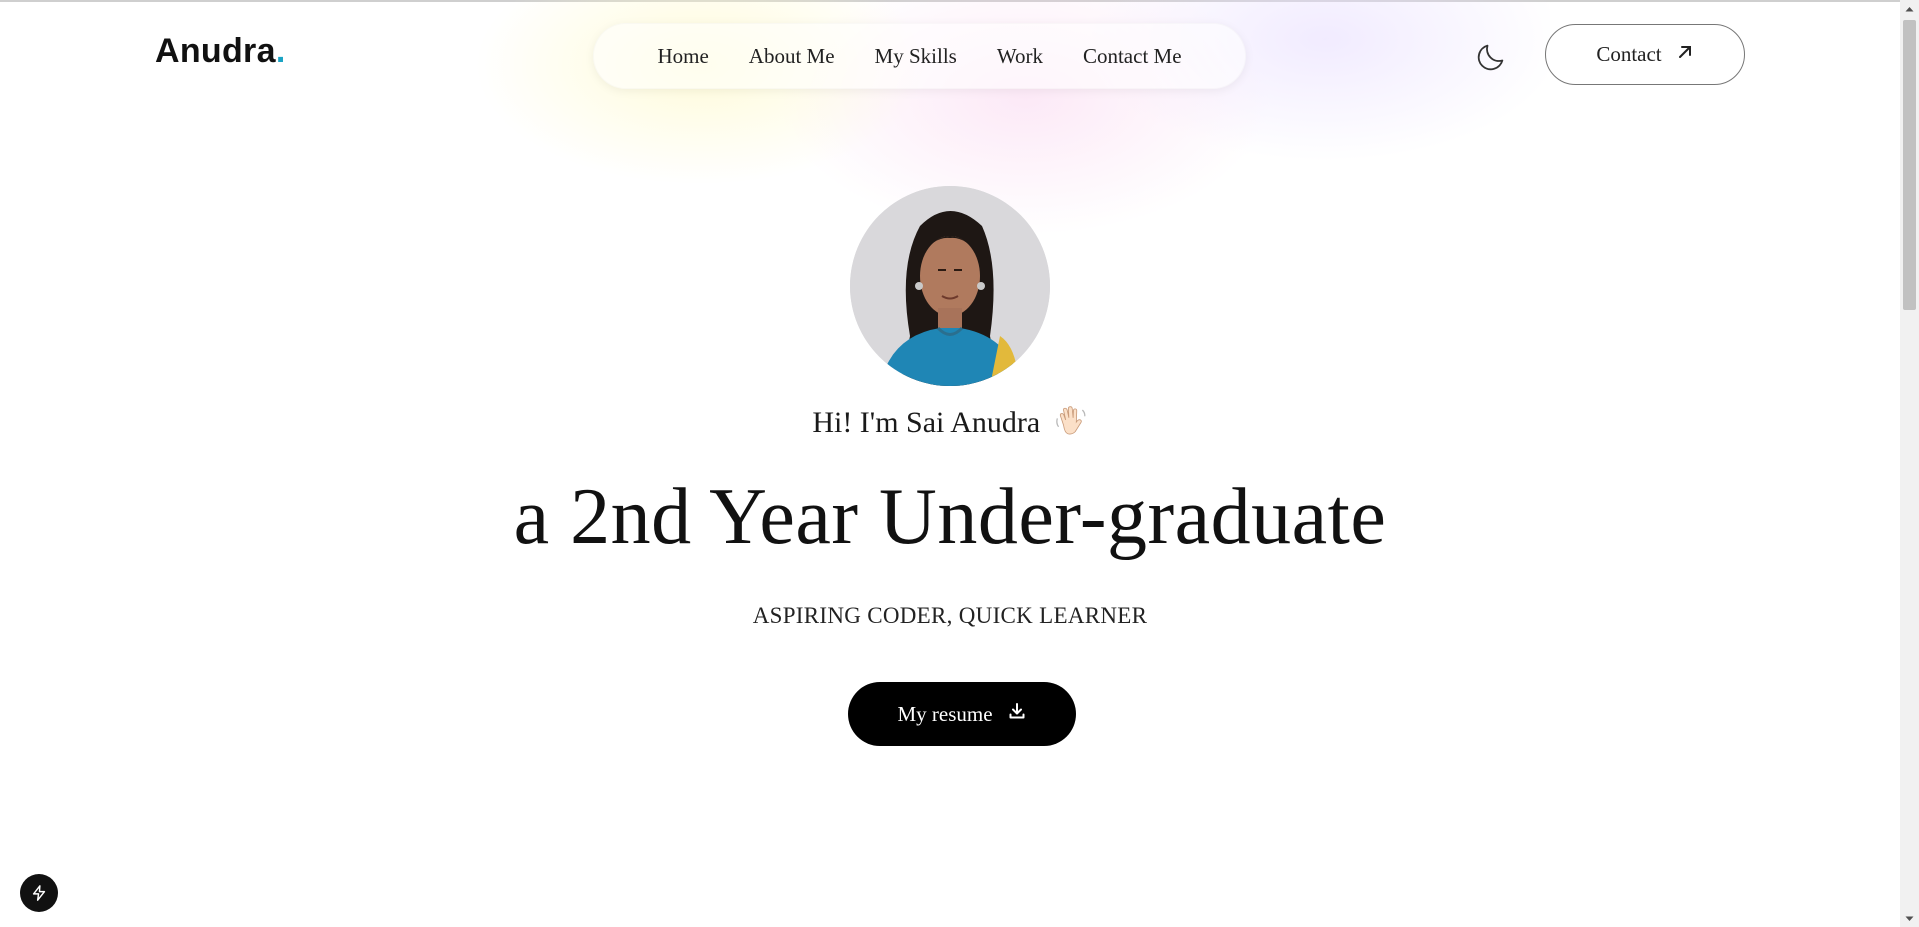 The image size is (1919, 927). What do you see at coordinates (1629, 54) in the screenshot?
I see `contact-button-label: Contact` at bounding box center [1629, 54].